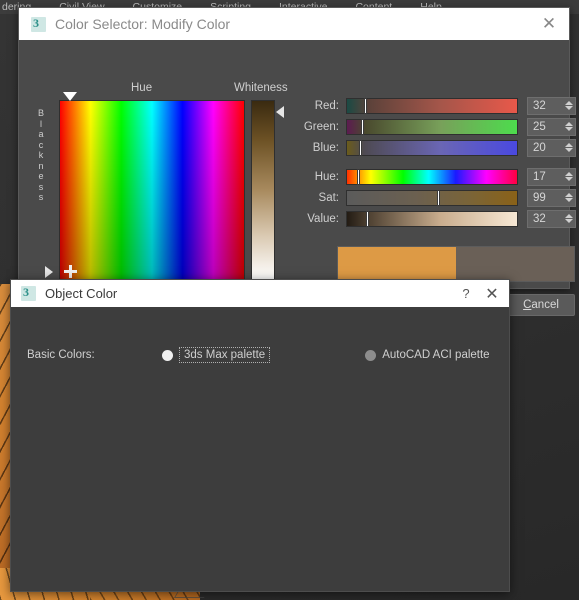  I want to click on channel-green-value: 25, so click(539, 126).